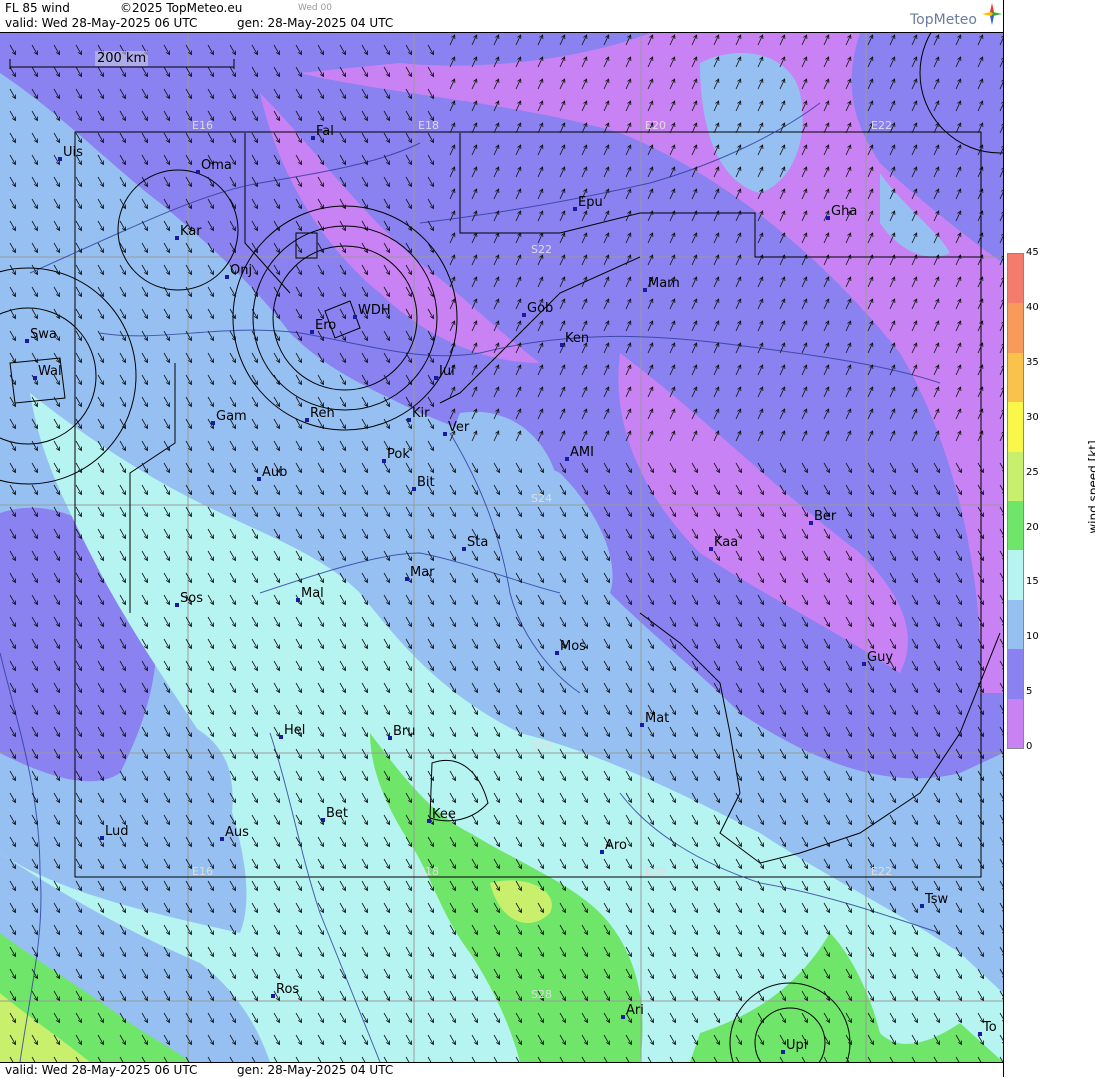 The image size is (1095, 1078). I want to click on copyright: ©2025 TopMeteo.eu, so click(181, 8).